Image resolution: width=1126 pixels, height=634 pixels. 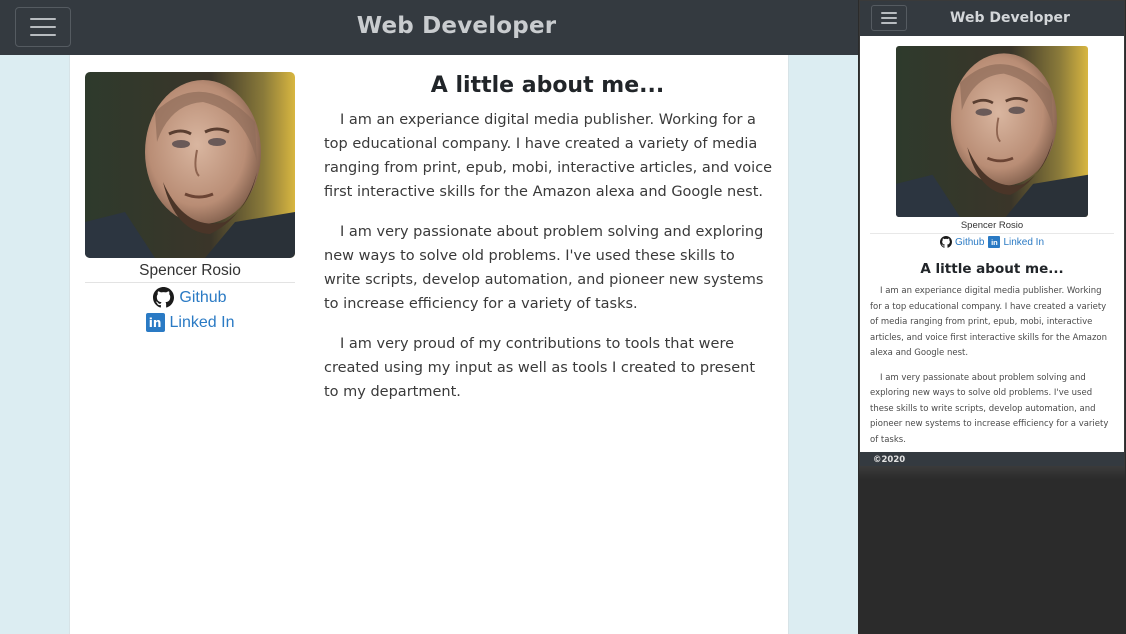 What do you see at coordinates (1010, 18) in the screenshot?
I see `mobile-navbar-brand: Web Developer` at bounding box center [1010, 18].